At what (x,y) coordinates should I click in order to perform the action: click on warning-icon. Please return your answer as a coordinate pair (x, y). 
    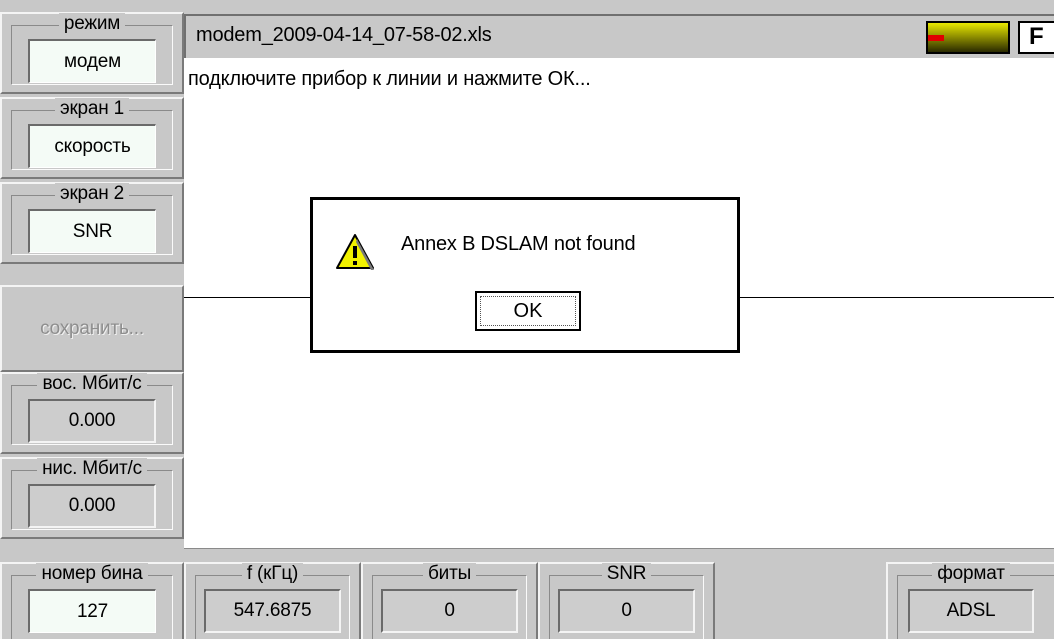
    Looking at the image, I should click on (355, 252).